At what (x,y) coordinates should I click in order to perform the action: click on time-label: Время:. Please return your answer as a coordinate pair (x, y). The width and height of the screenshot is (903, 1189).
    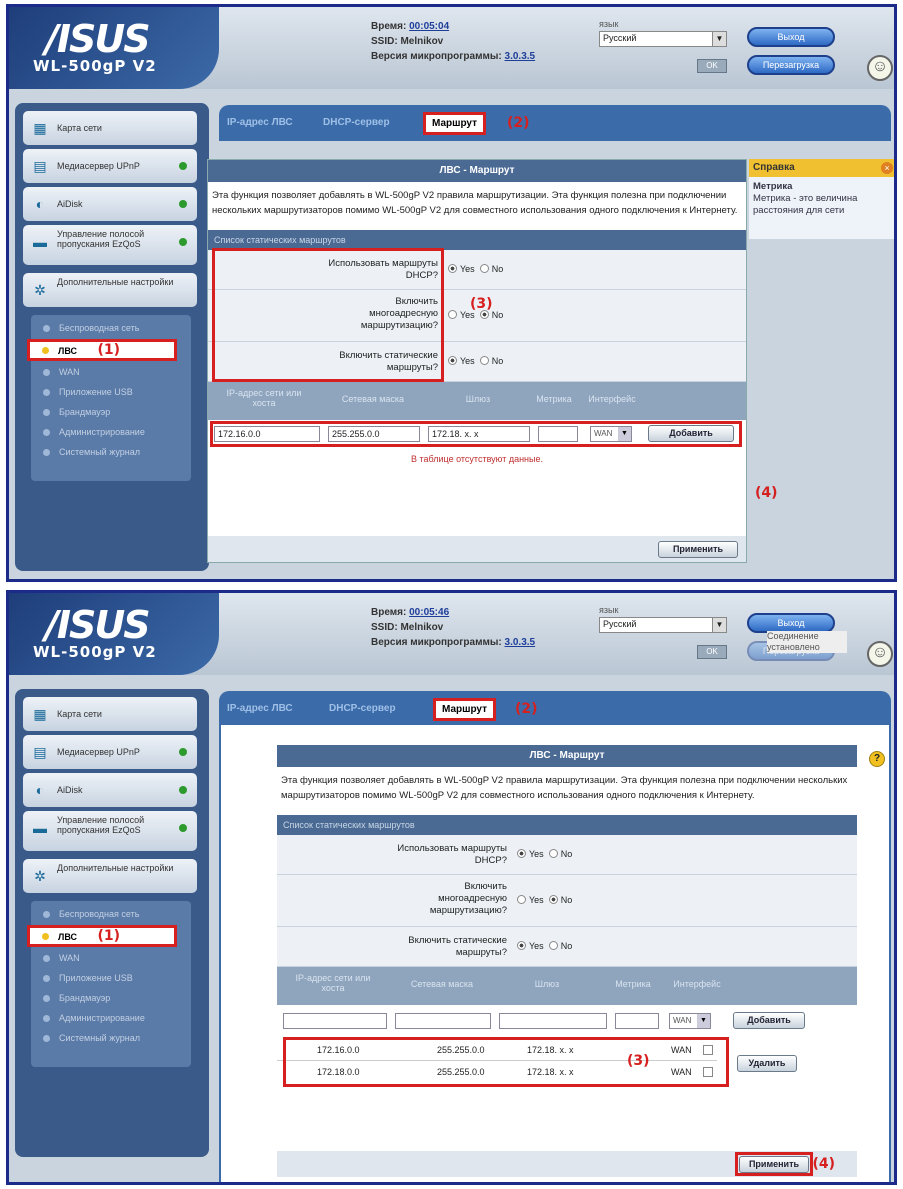
    Looking at the image, I should click on (389, 612).